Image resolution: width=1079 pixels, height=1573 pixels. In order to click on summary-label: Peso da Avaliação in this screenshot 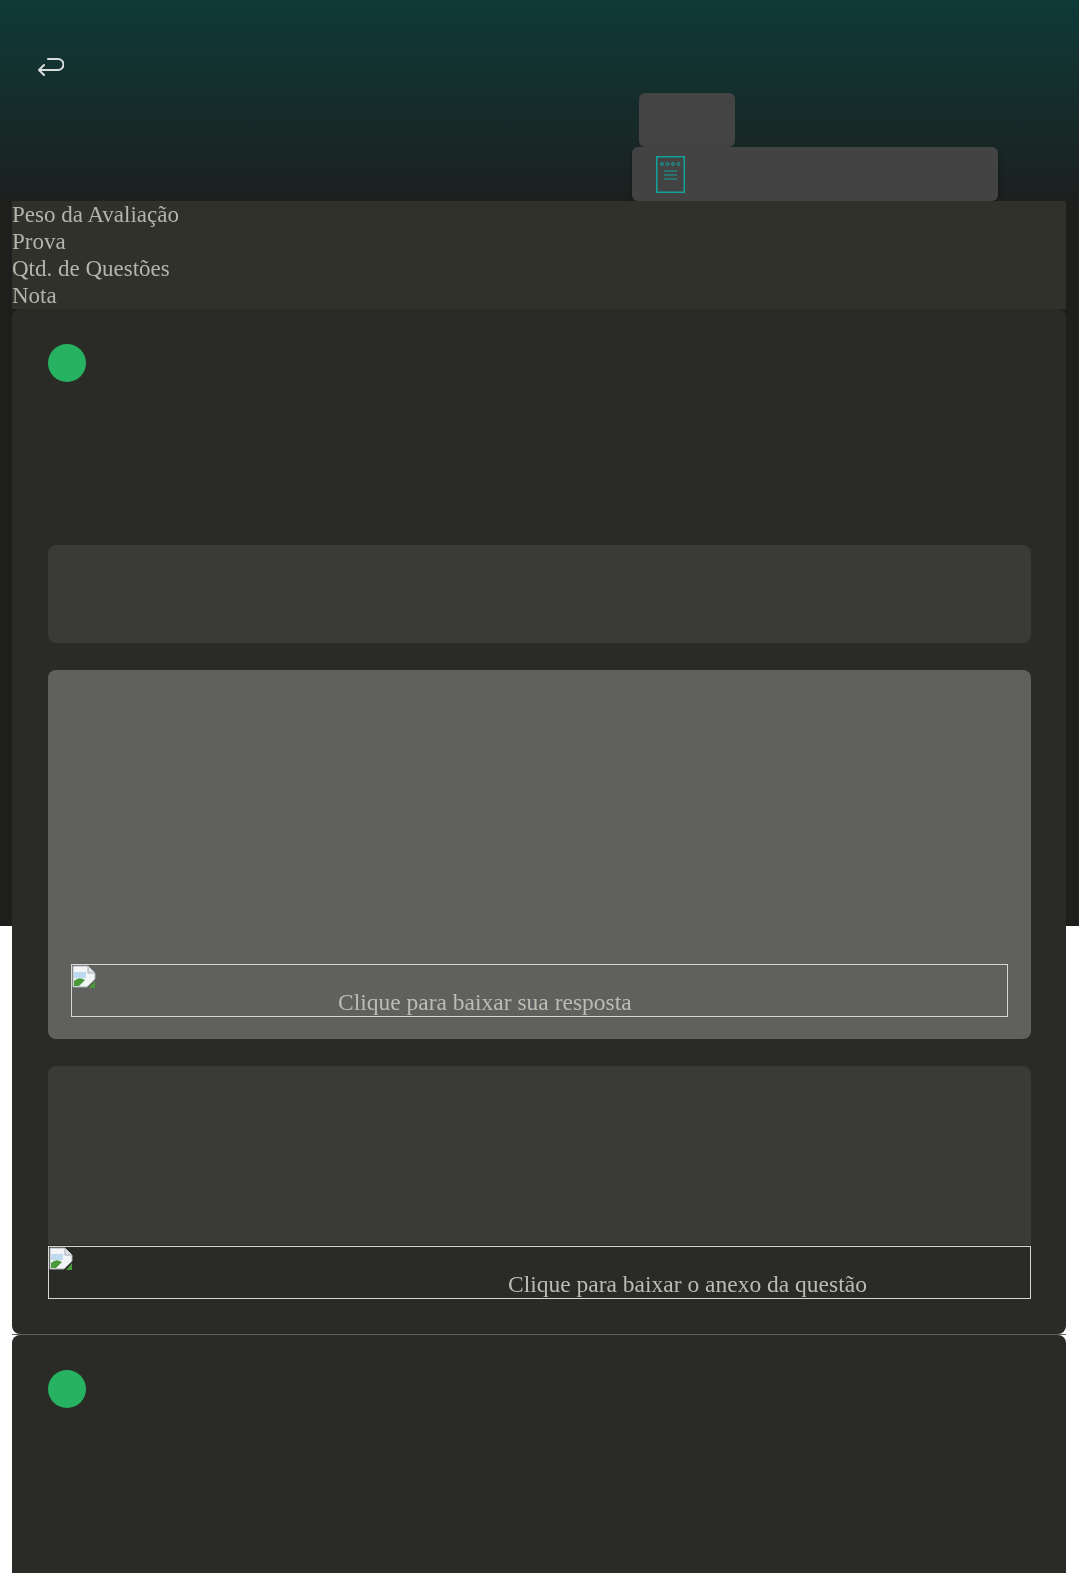, I will do `click(96, 214)`.